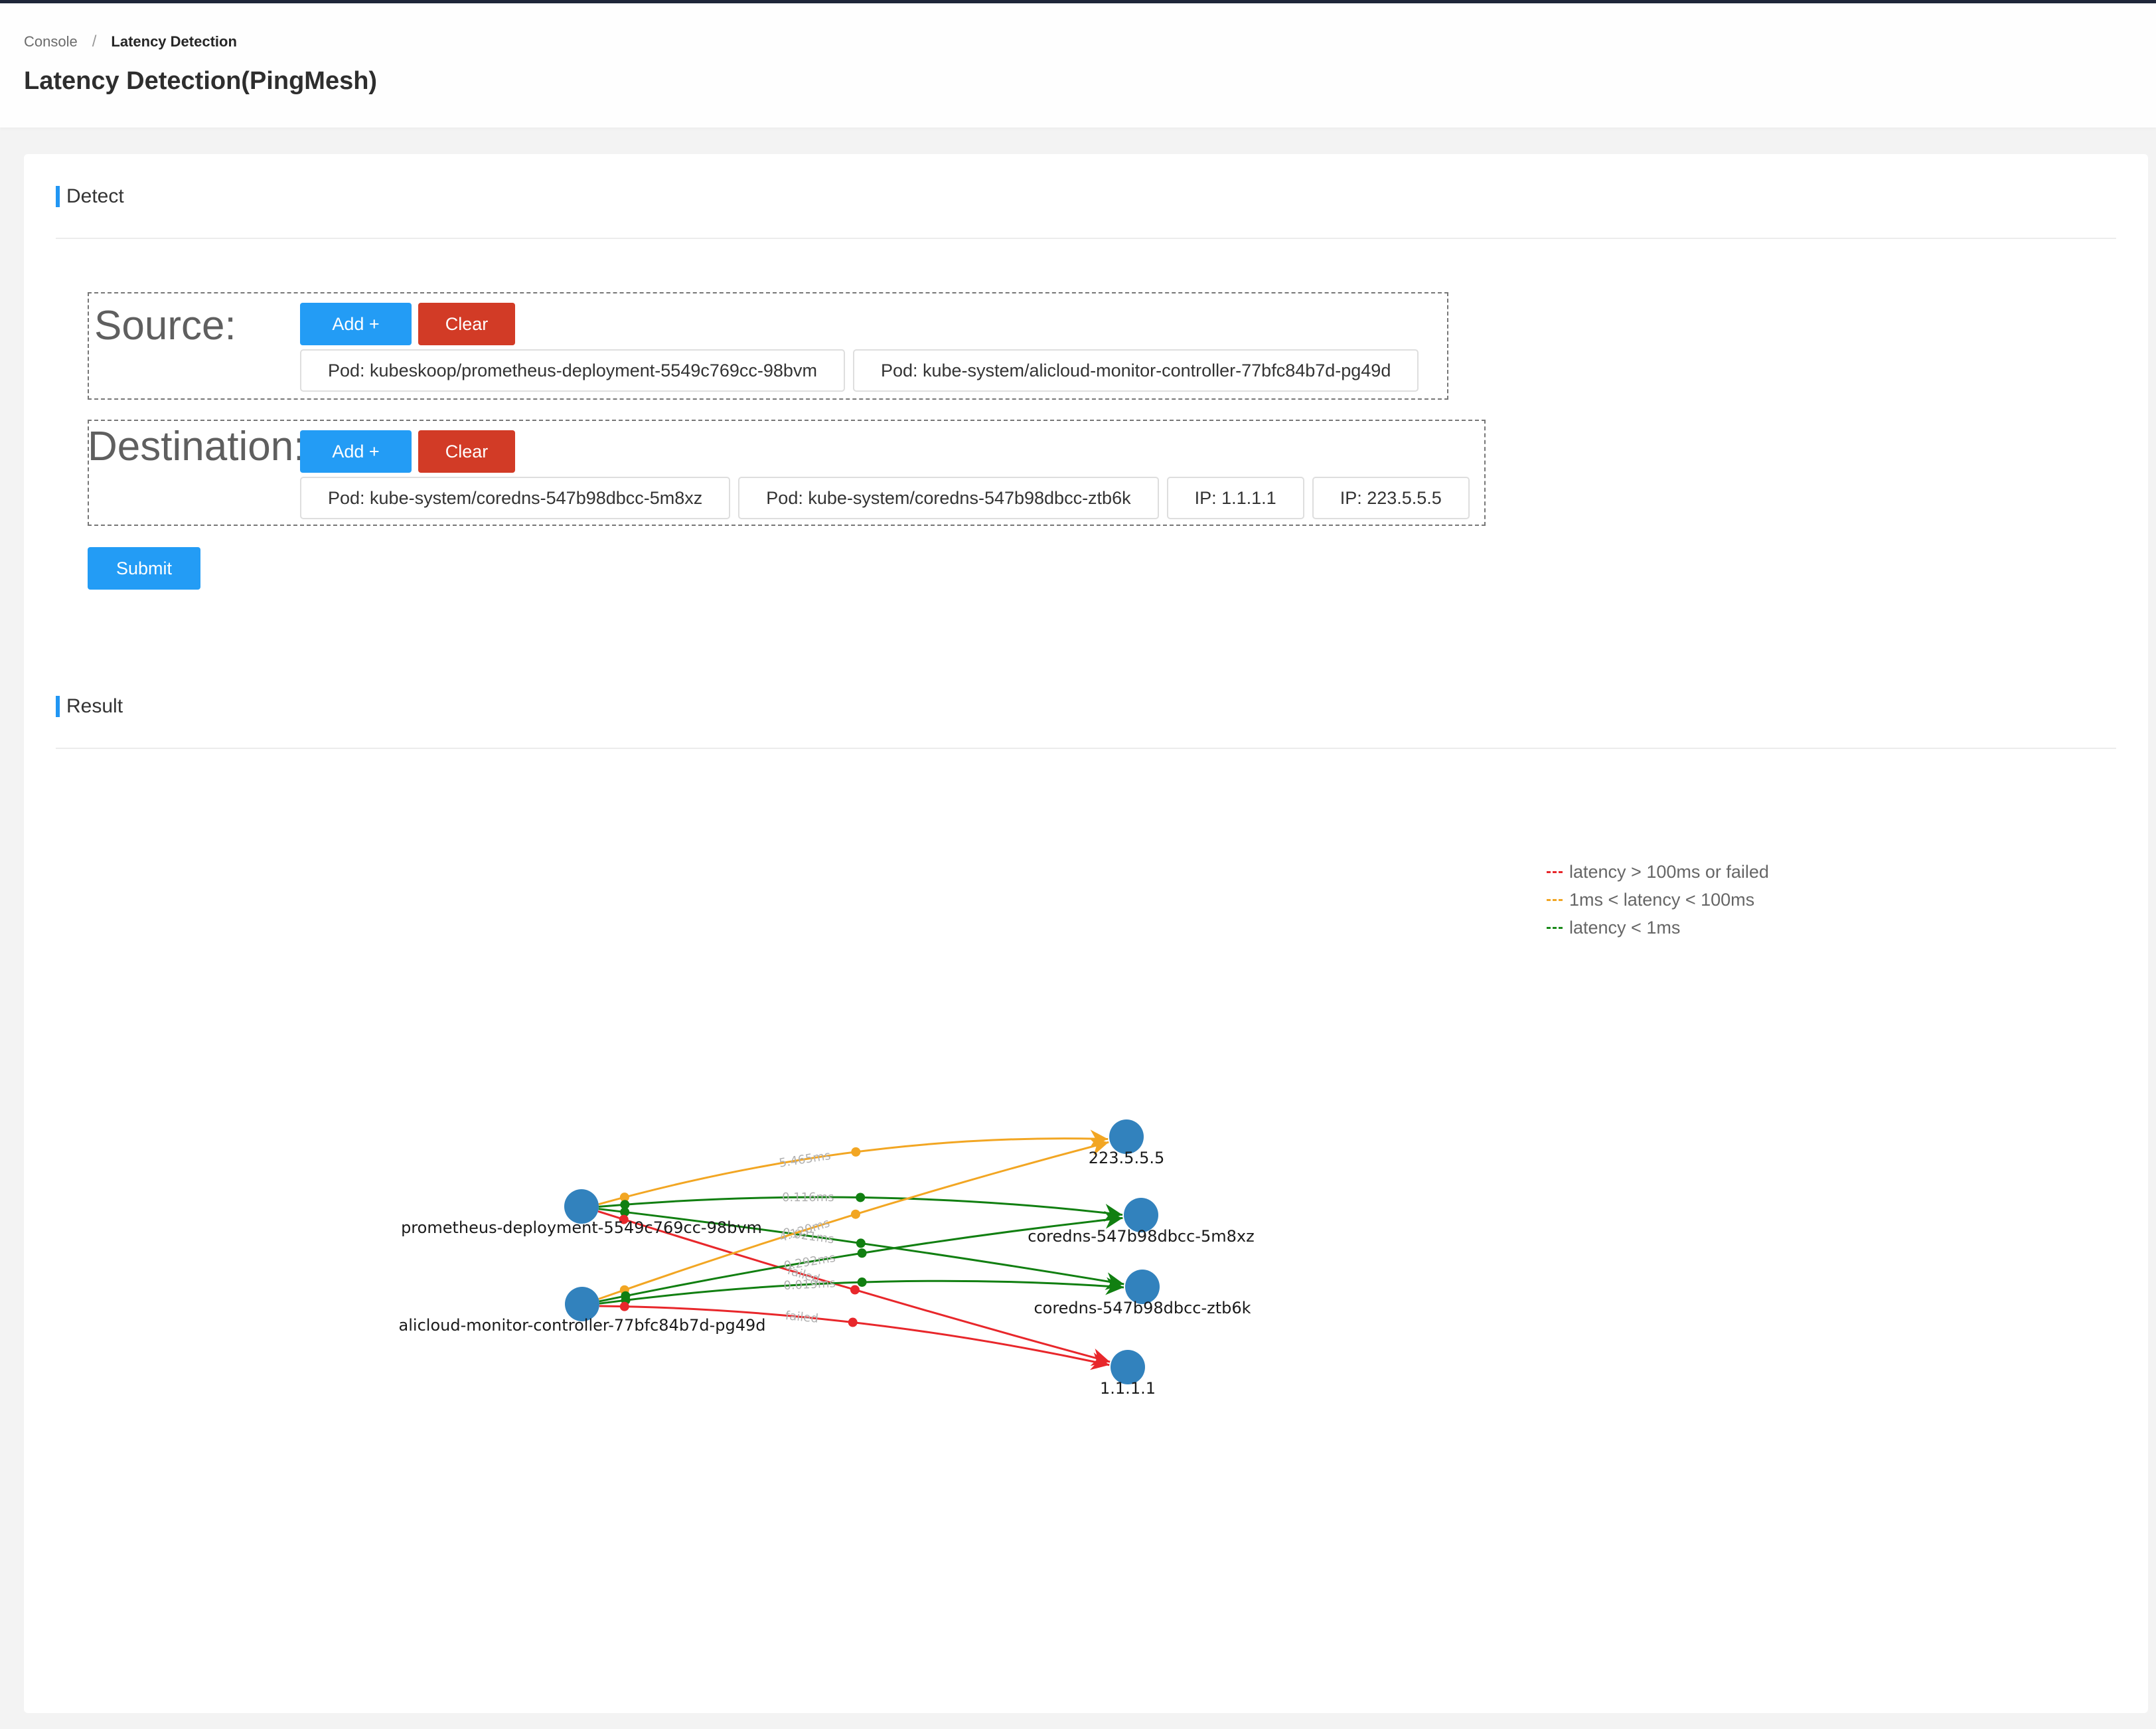 The width and height of the screenshot is (2156, 1729). I want to click on graph-node-dns1: coredns-547b98dbcc-5m8xz, so click(1141, 1222).